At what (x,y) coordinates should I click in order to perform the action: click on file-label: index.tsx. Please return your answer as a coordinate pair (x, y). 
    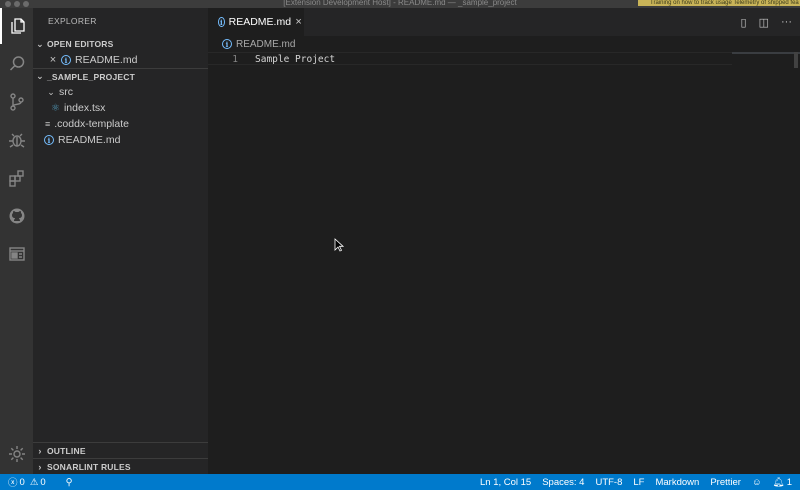
    Looking at the image, I should click on (84, 108).